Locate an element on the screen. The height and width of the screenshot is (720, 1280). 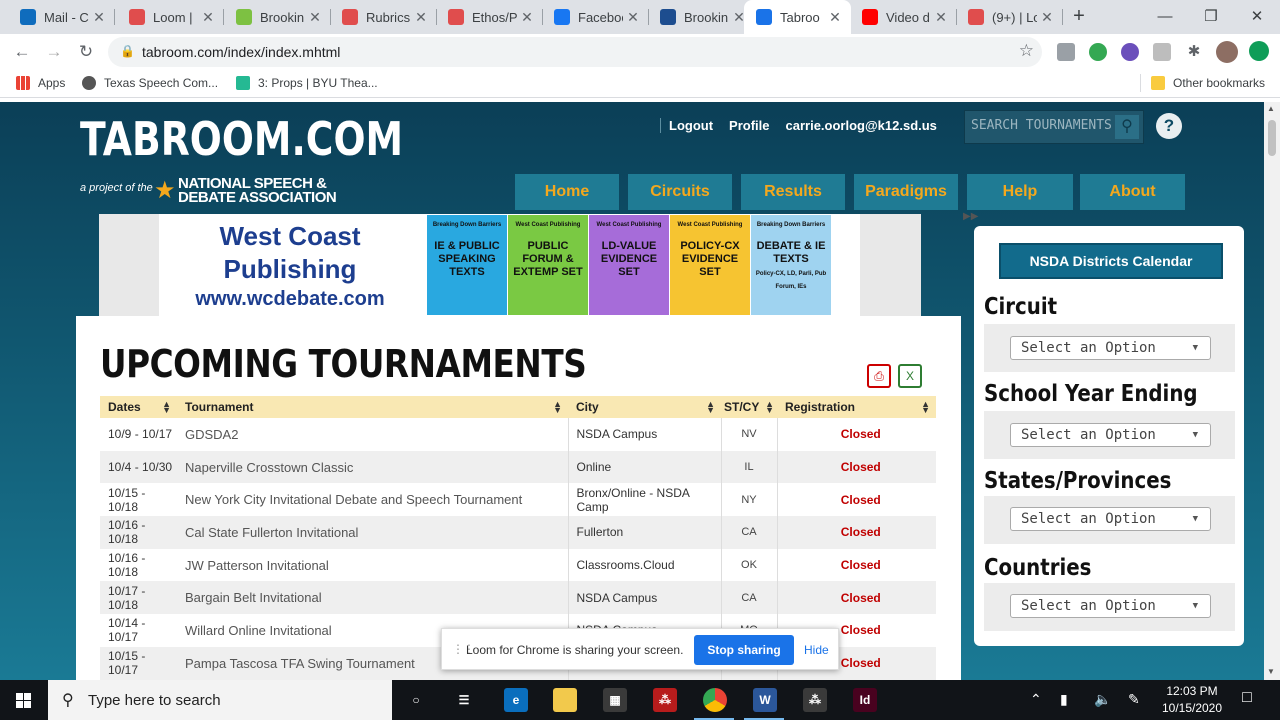
minimize-window-button: — is located at coordinates (1165, 16).